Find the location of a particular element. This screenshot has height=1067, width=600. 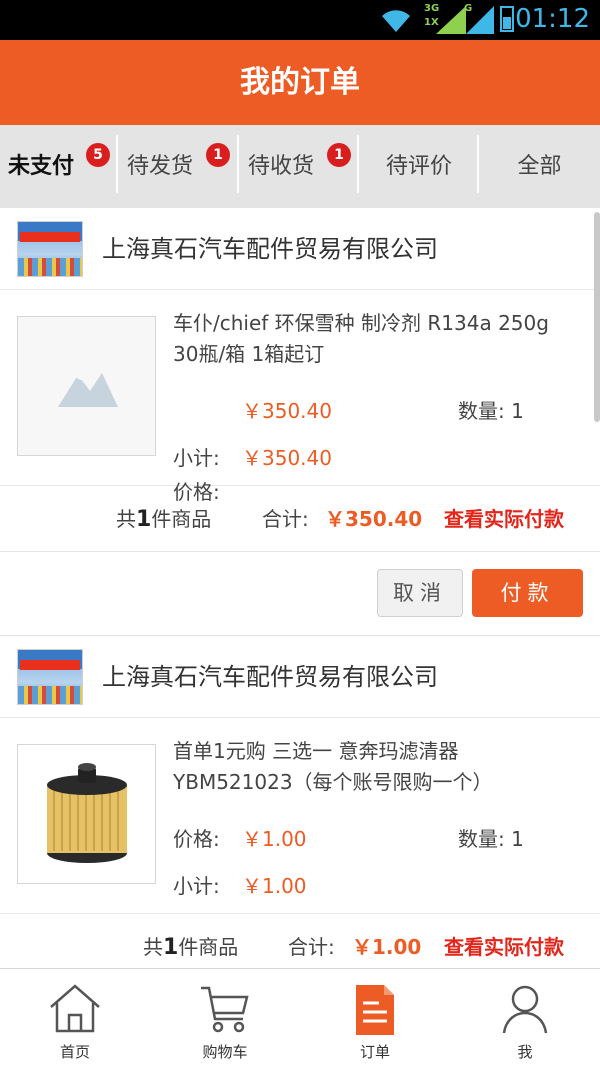

nav-home: 首页 is located at coordinates (75, 1018).